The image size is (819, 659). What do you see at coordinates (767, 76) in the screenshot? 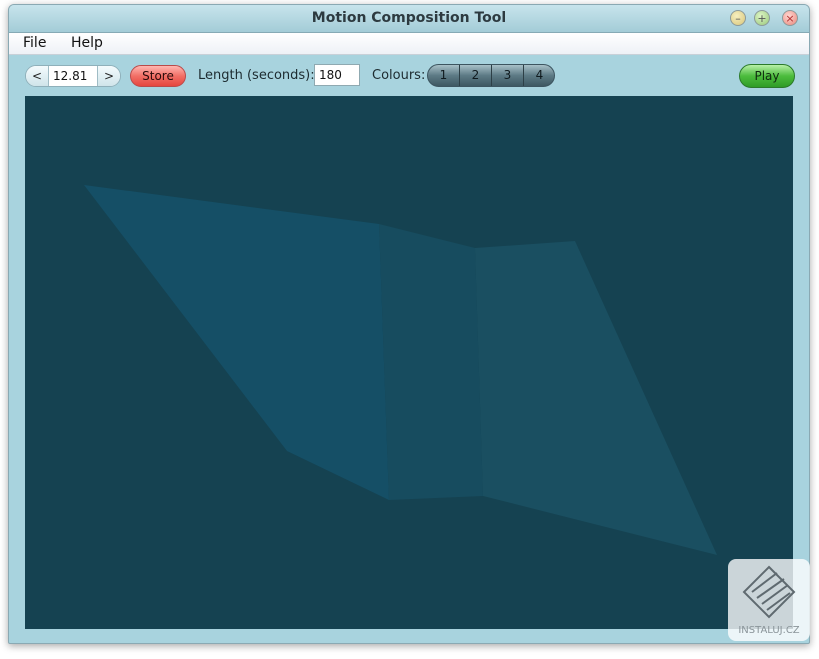
I see `play-button: Play` at bounding box center [767, 76].